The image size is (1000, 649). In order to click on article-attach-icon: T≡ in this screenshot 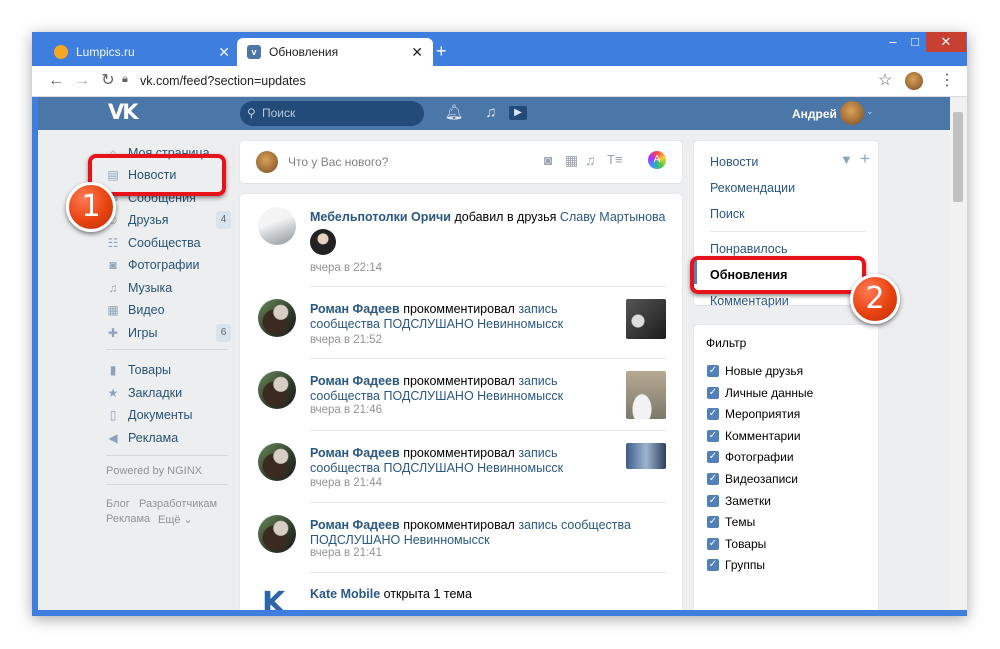, I will do `click(615, 159)`.